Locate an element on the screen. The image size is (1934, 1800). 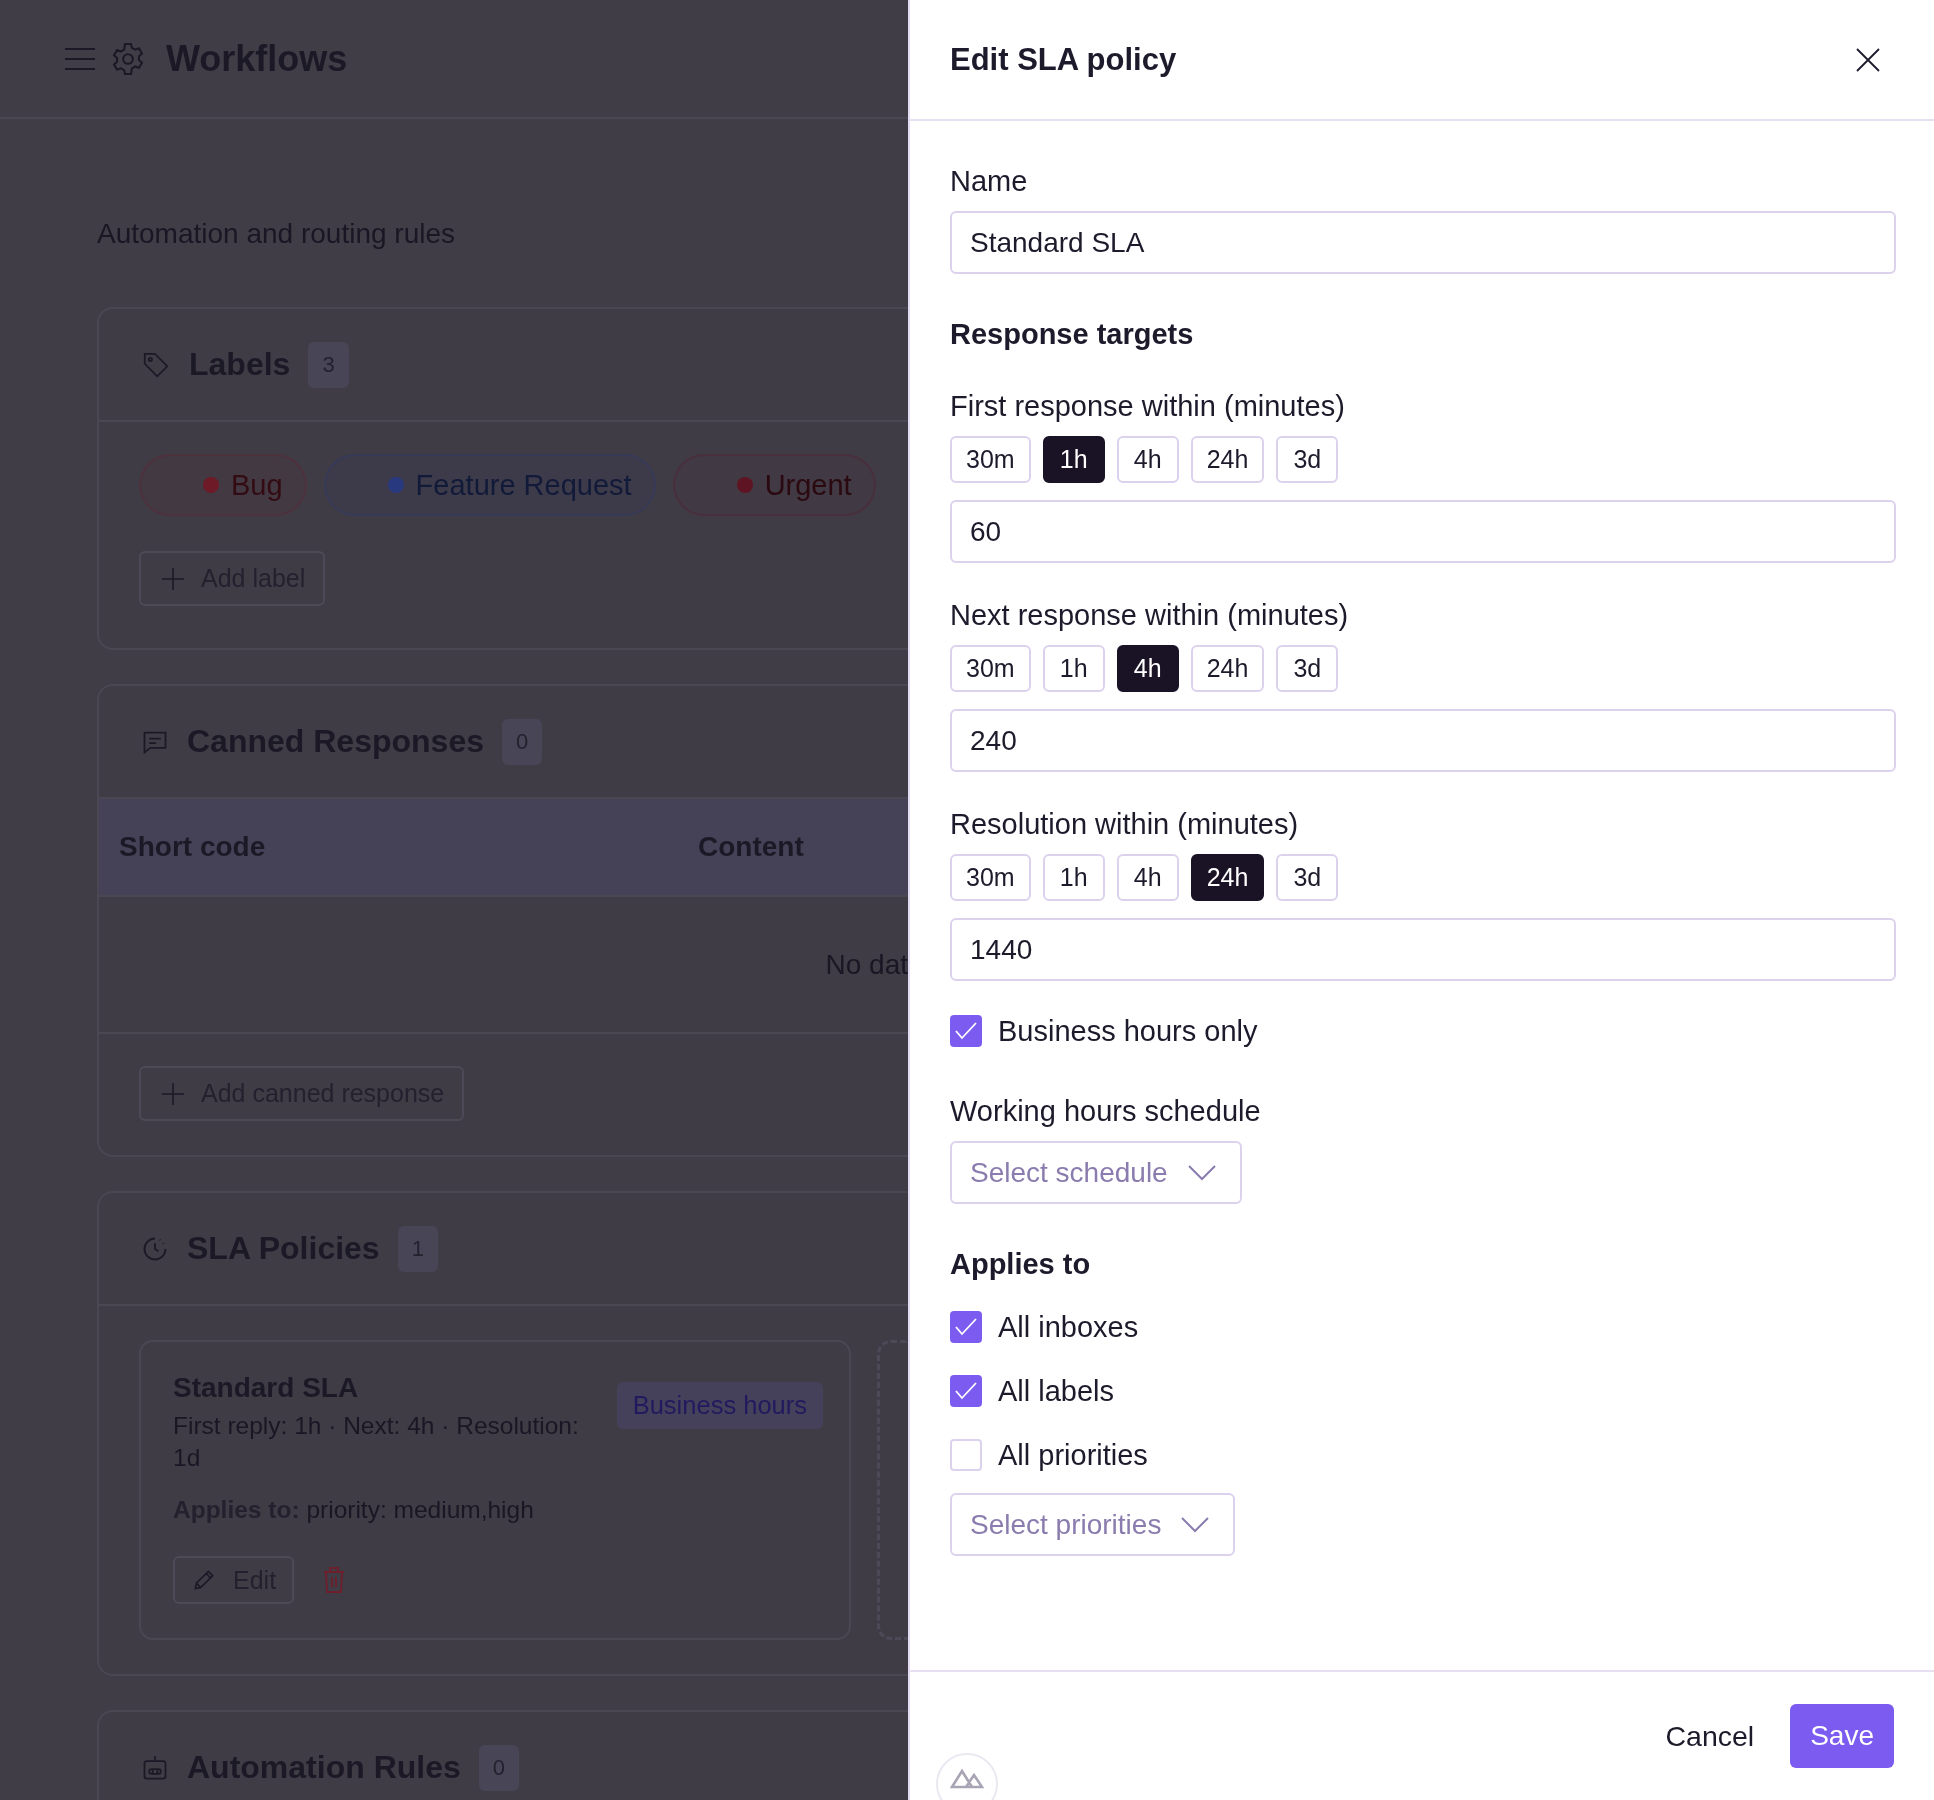
minutes-field: 240 is located at coordinates (1423, 740).